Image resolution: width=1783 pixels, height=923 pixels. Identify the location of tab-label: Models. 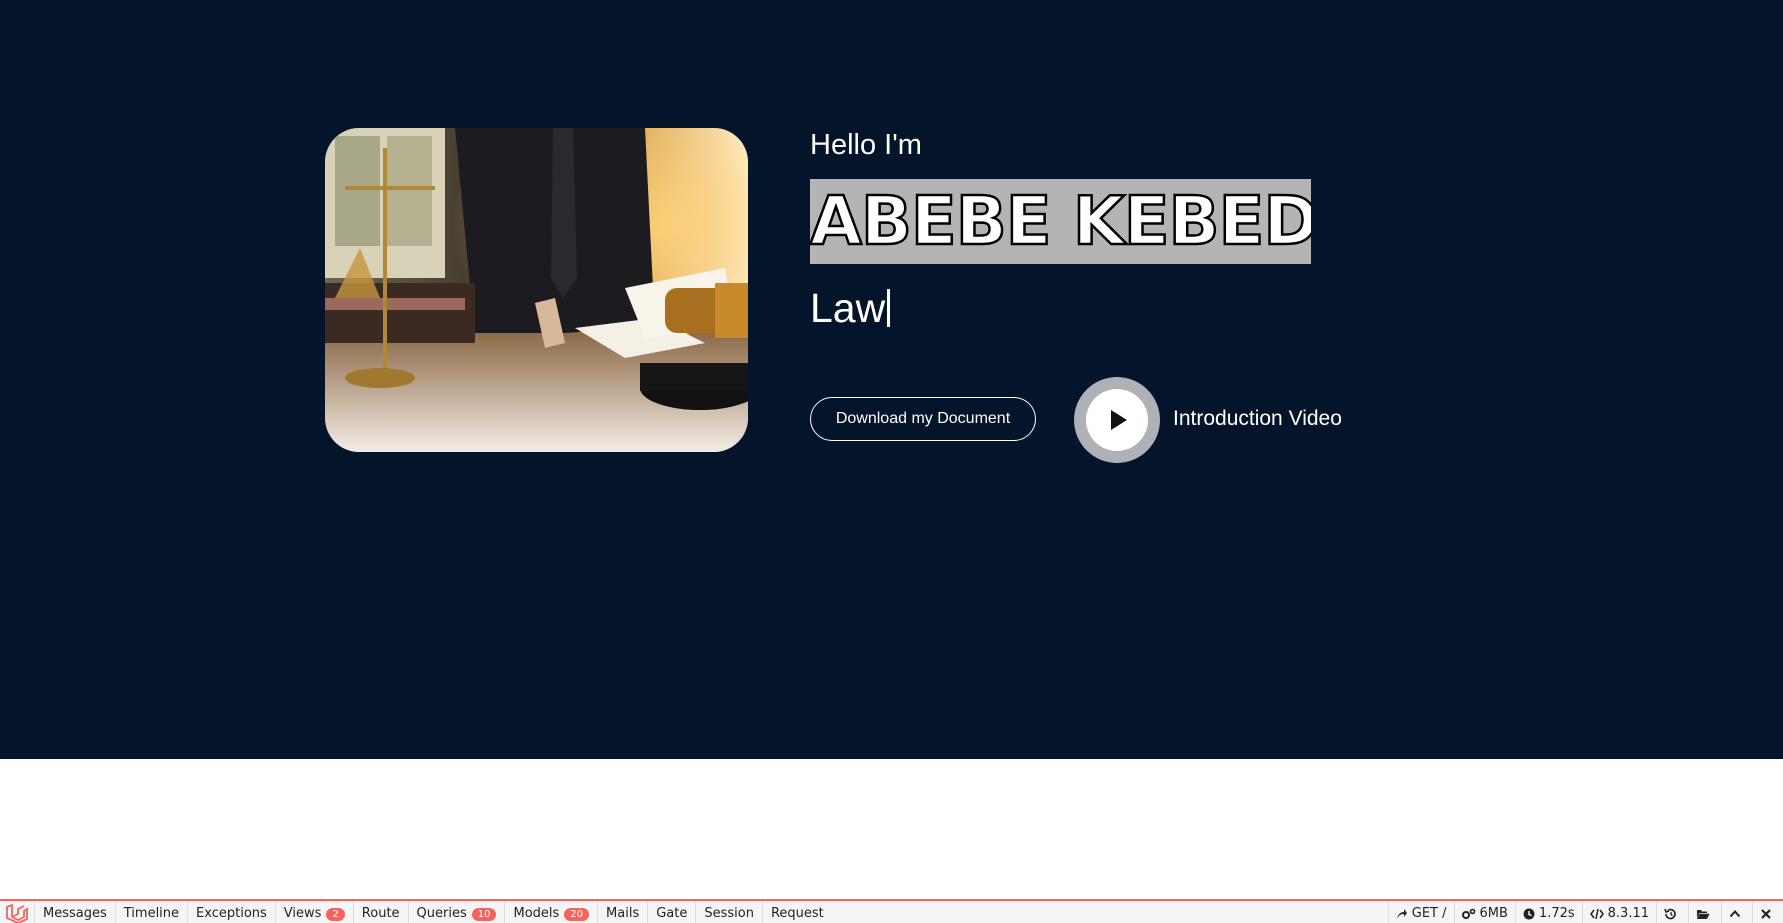
(536, 913).